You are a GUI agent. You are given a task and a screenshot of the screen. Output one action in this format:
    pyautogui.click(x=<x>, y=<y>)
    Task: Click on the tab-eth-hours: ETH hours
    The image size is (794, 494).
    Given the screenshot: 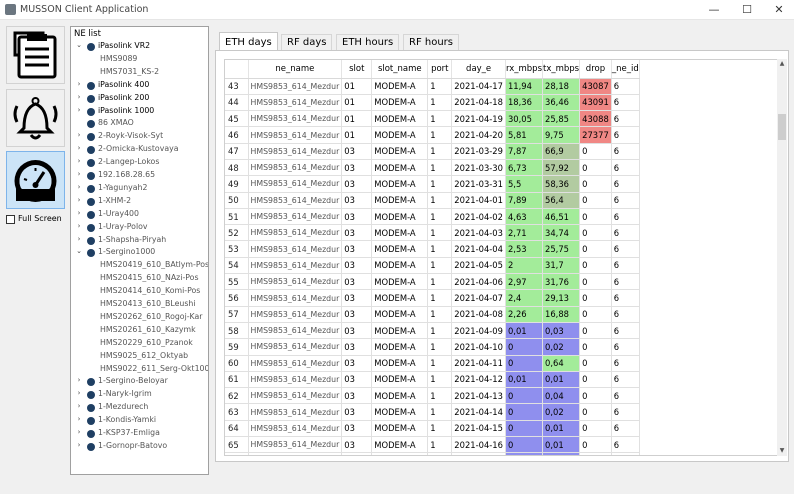 What is the action you would take?
    pyautogui.click(x=368, y=42)
    